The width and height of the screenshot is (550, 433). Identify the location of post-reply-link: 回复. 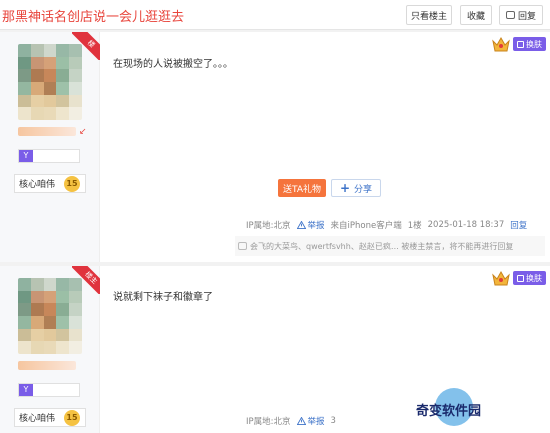
(518, 225).